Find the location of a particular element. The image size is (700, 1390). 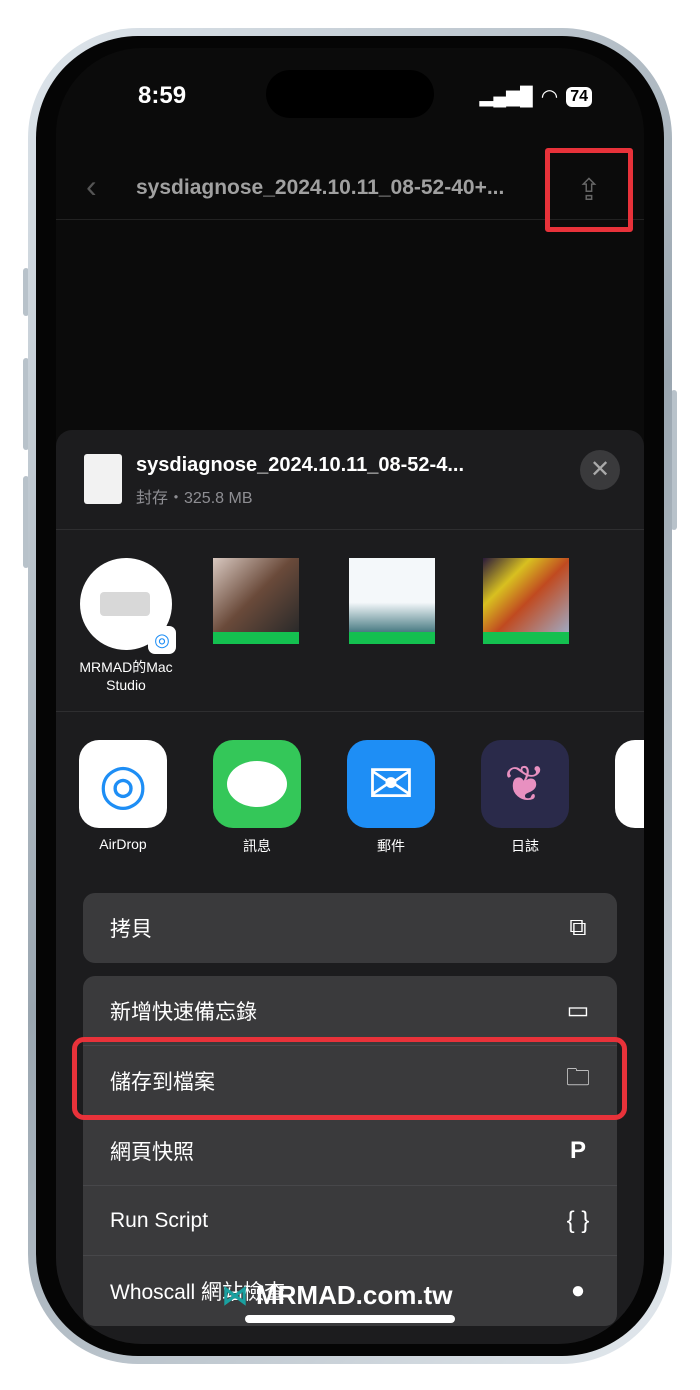

app-label: 郵件 is located at coordinates (391, 846).